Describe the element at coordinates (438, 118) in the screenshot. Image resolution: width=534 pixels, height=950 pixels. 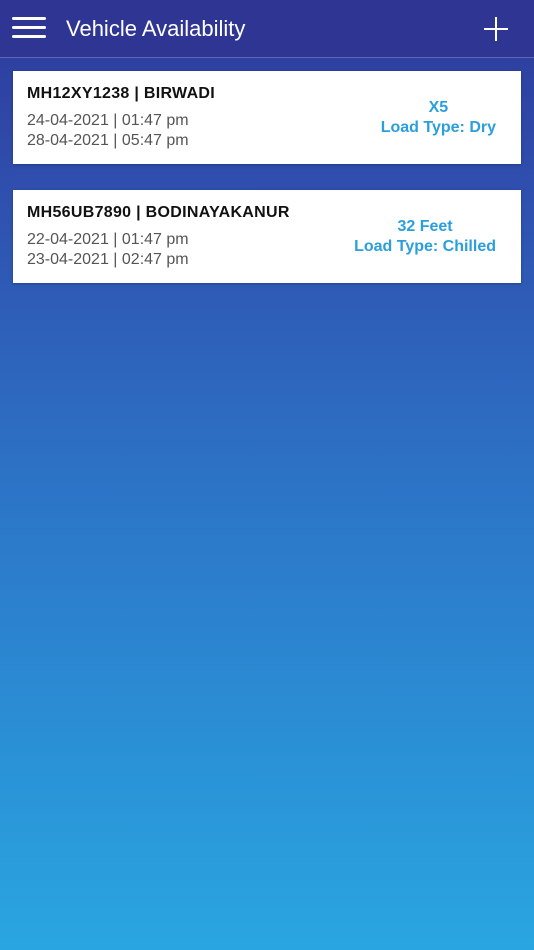
I see `vehicle-details: X5 Load Type: Dry` at that location.